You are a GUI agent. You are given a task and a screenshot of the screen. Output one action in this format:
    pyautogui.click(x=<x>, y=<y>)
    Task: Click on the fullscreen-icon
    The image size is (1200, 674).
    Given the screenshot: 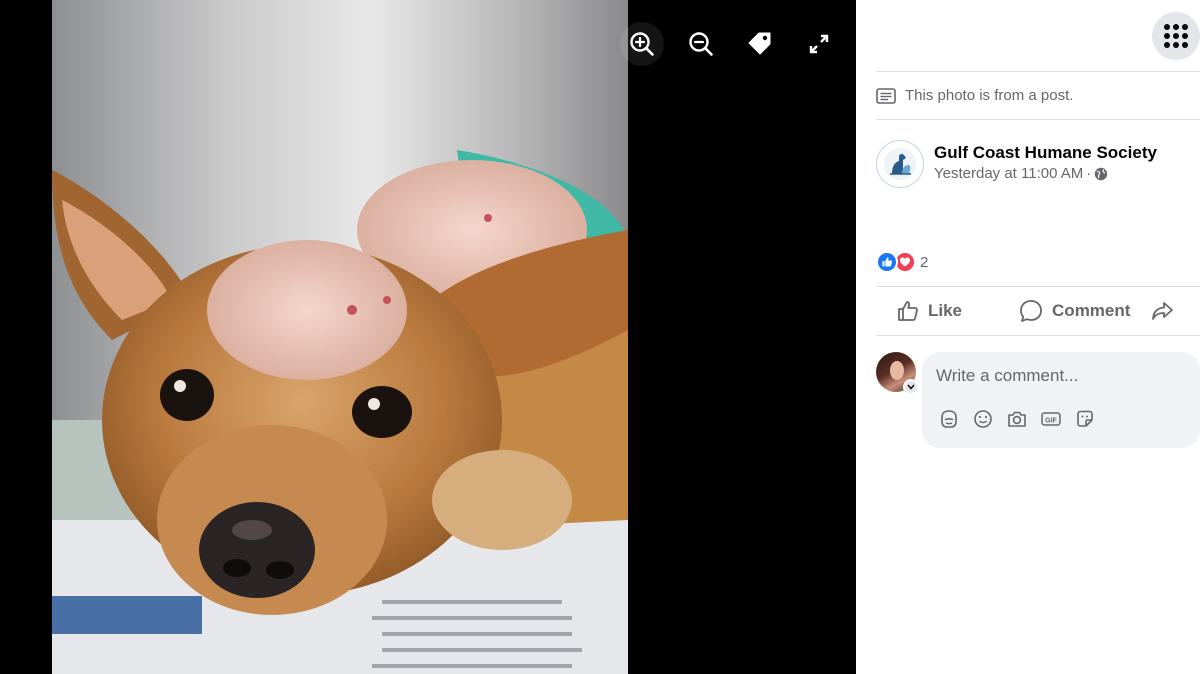 What is the action you would take?
    pyautogui.click(x=819, y=44)
    